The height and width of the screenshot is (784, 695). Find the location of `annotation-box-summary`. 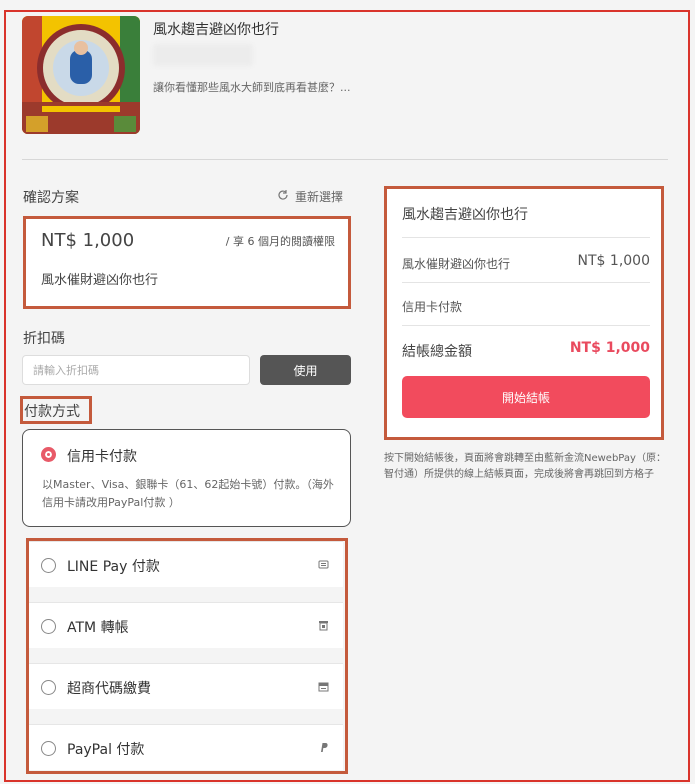

annotation-box-summary is located at coordinates (524, 313).